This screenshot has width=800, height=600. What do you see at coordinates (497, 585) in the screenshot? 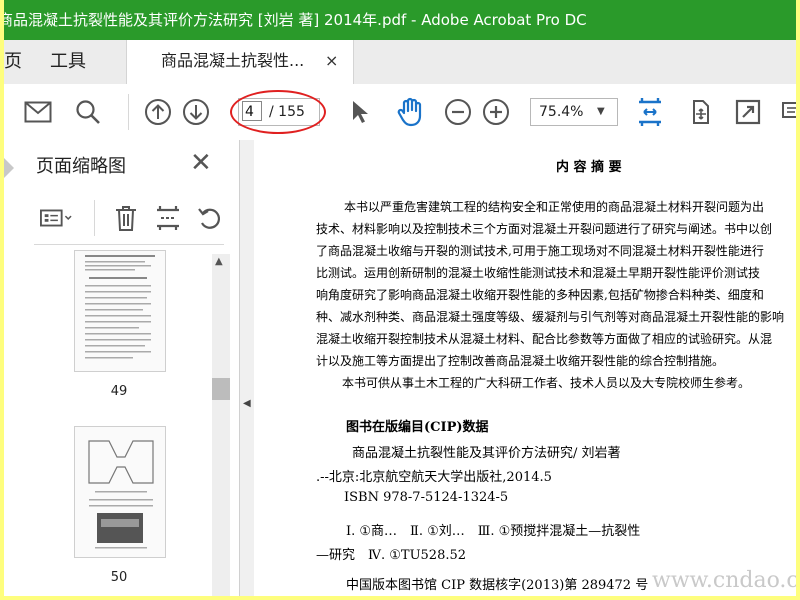
I see `cip-line: 中国版本图书馆 CIP 数据核字(2013)第 289472 号` at bounding box center [497, 585].